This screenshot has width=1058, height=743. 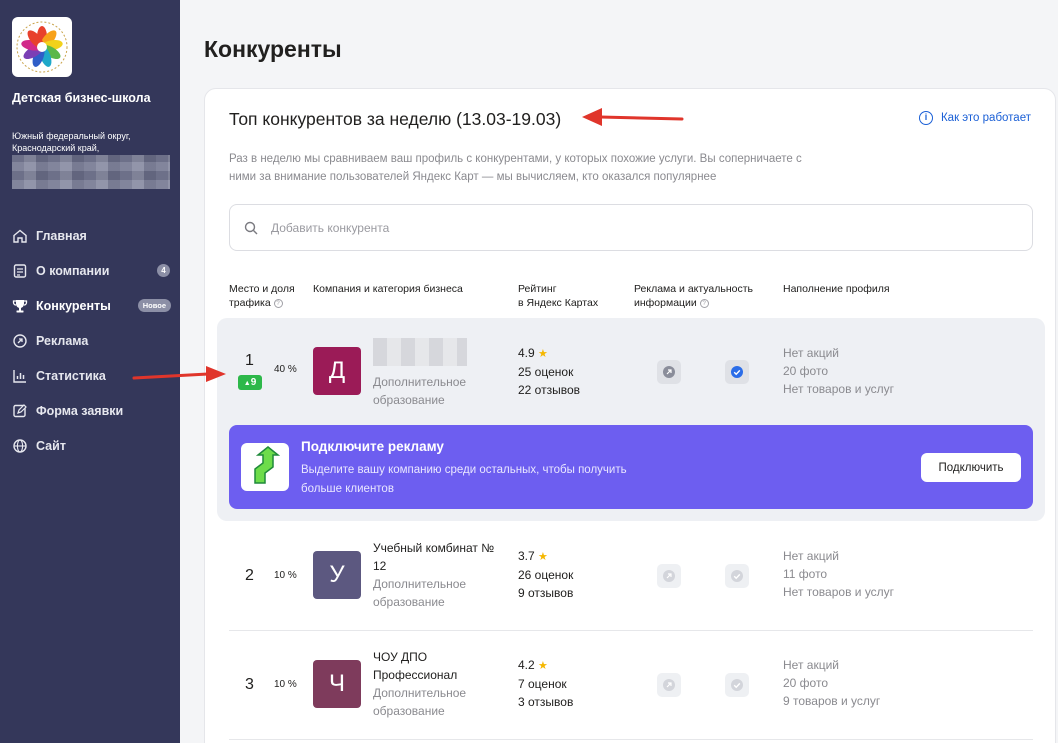 What do you see at coordinates (549, 390) in the screenshot?
I see `reviews-count: 22 отзывов` at bounding box center [549, 390].